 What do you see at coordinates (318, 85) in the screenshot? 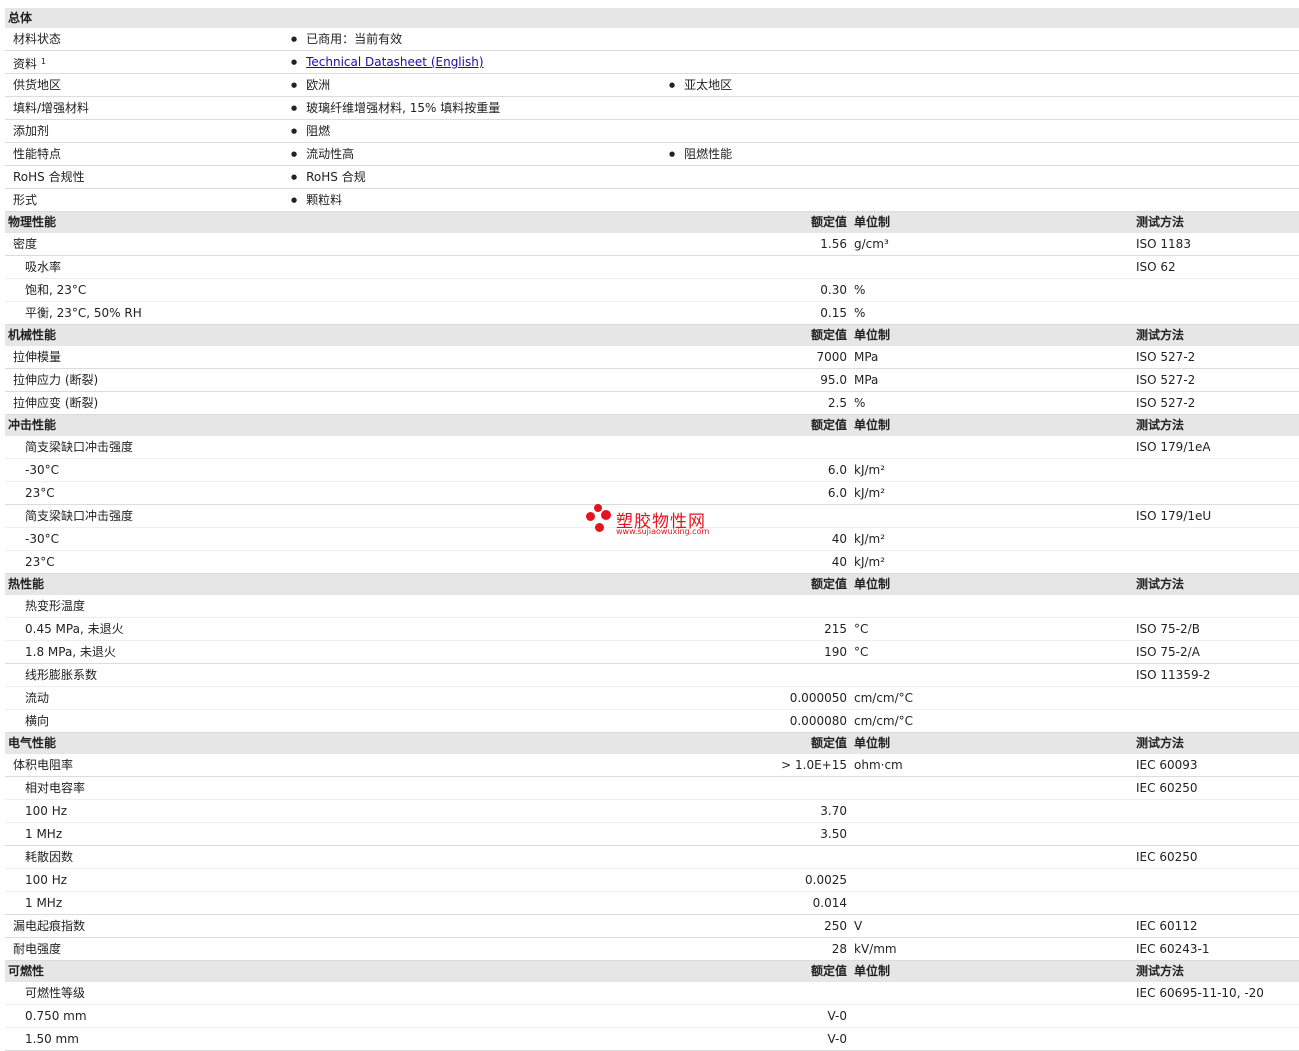
I see `bullet-text: 欧洲` at bounding box center [318, 85].